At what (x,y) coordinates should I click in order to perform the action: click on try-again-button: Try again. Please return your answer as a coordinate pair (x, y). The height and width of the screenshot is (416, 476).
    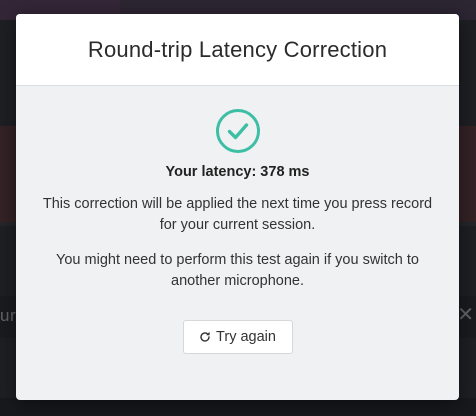
    Looking at the image, I should click on (237, 337).